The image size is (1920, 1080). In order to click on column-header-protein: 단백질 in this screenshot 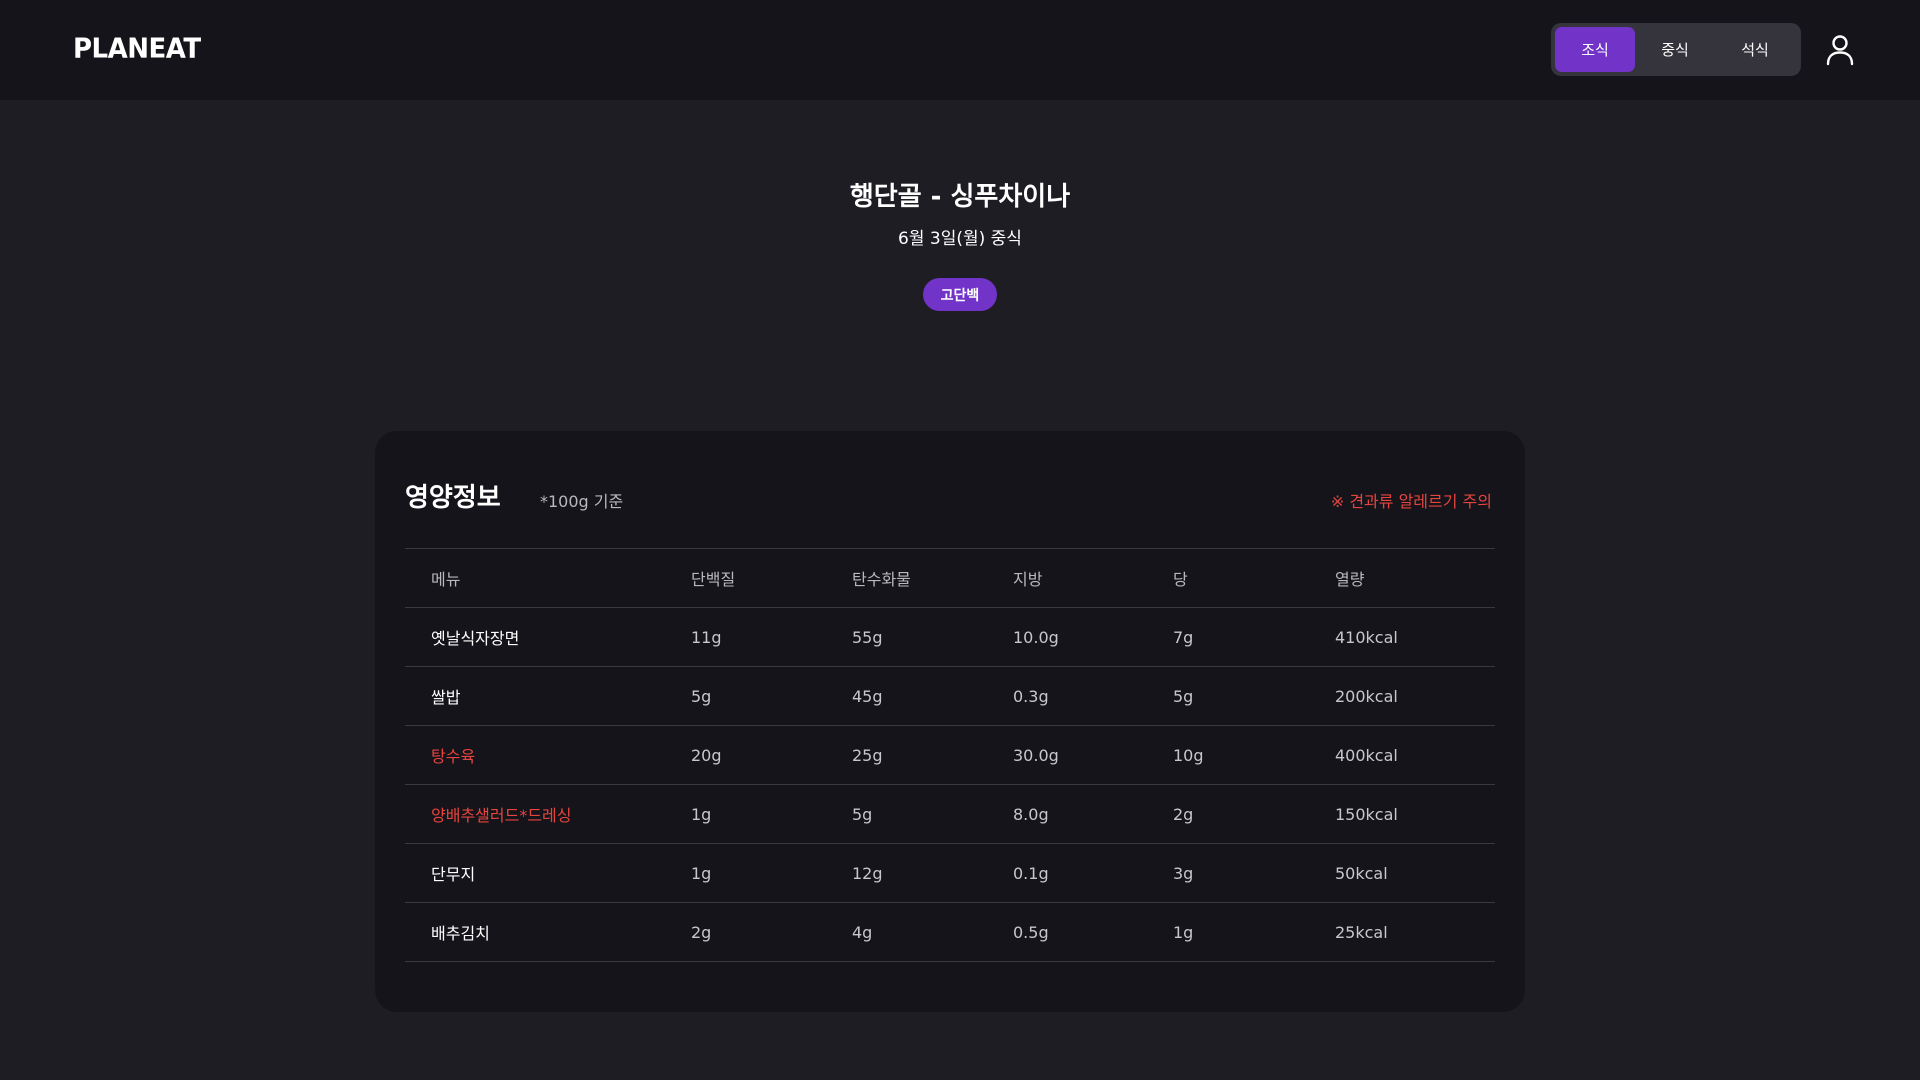, I will do `click(713, 579)`.